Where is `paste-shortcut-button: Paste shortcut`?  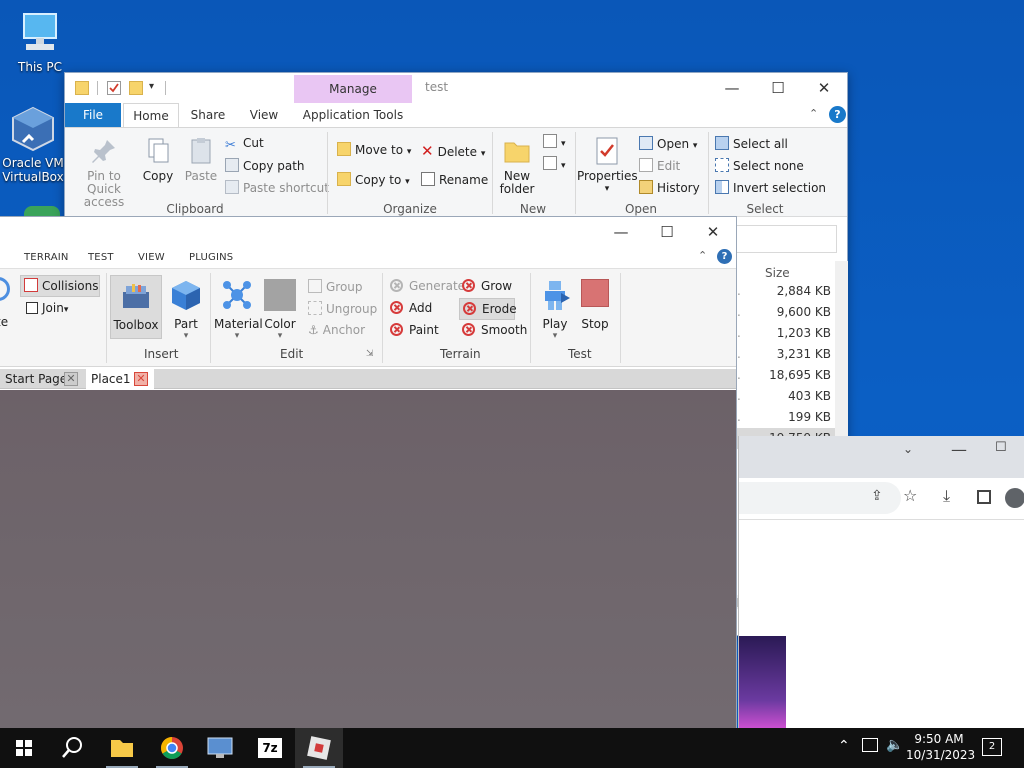
paste-shortcut-button: Paste shortcut is located at coordinates (277, 187).